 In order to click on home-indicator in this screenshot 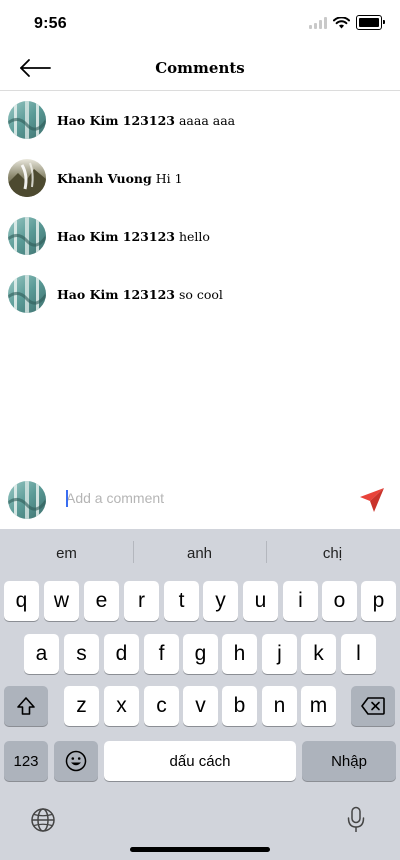, I will do `click(200, 849)`.